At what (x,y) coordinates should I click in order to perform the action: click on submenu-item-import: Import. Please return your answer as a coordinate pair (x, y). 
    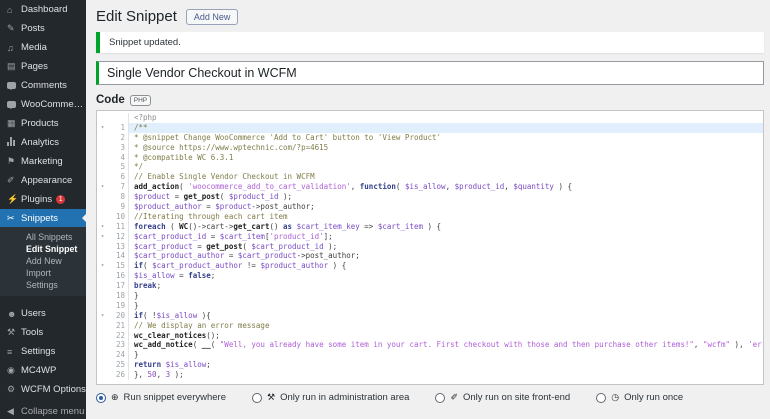
    Looking at the image, I should click on (43, 273).